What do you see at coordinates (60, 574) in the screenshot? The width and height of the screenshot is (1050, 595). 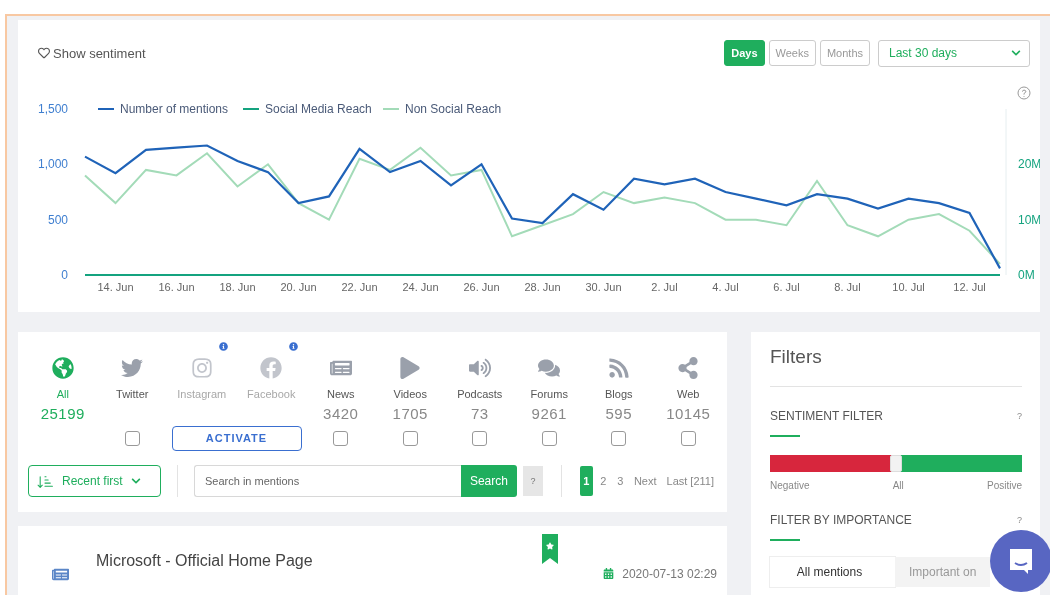 I see `news-icon` at bounding box center [60, 574].